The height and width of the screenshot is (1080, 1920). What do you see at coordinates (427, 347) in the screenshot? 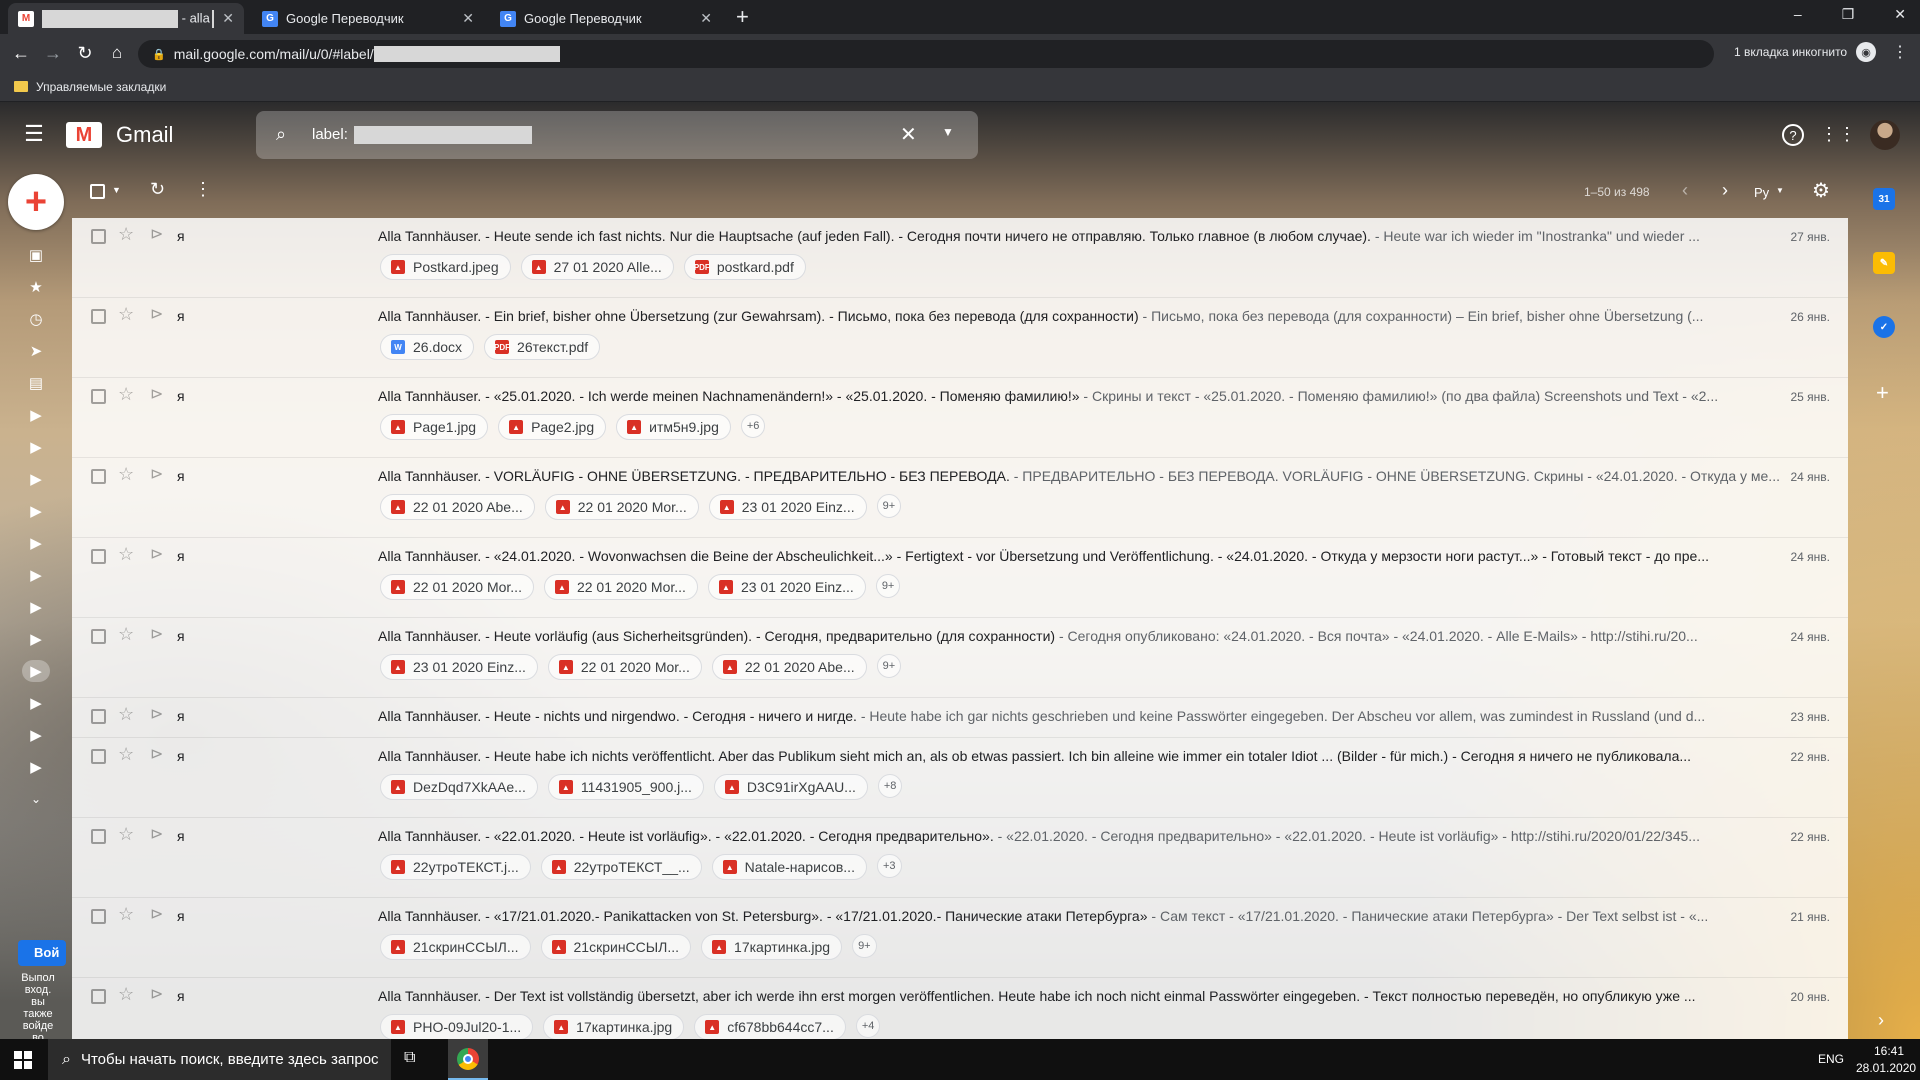
I see `attachment-chip: W 26.docx` at bounding box center [427, 347].